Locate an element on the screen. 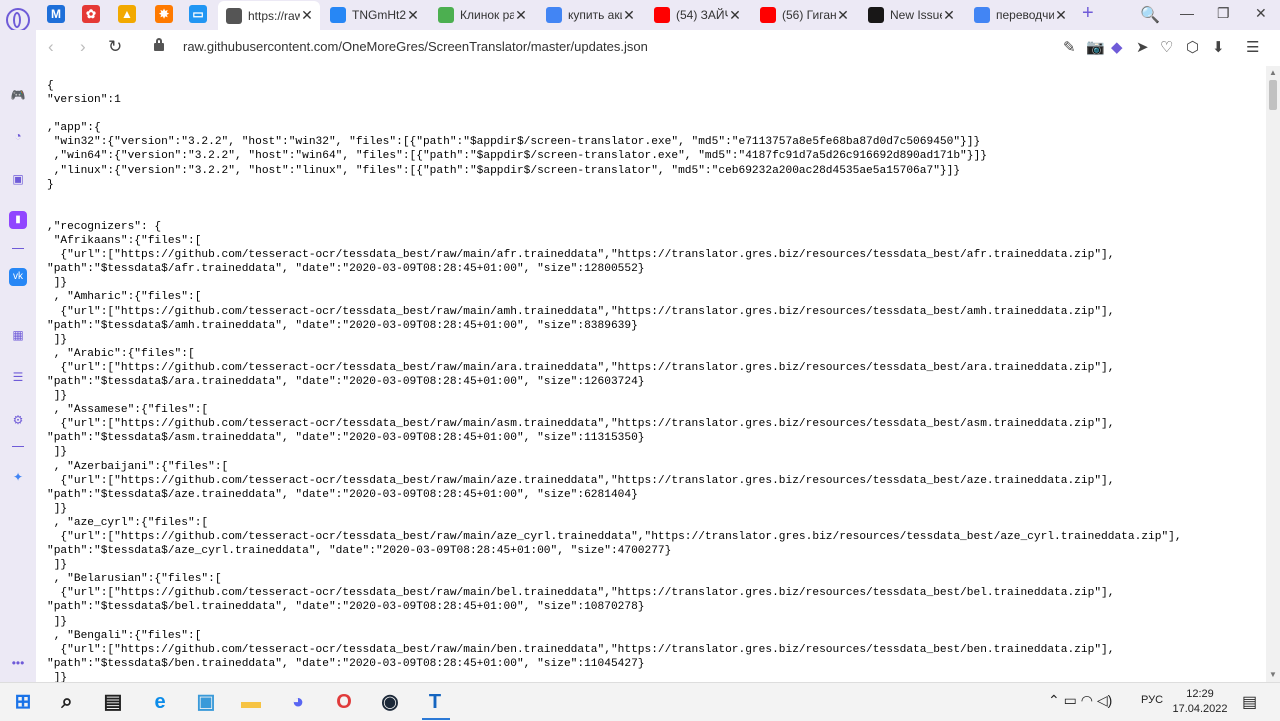 The height and width of the screenshot is (721, 1280). sidebar-more-icon: ••• is located at coordinates (18, 663).